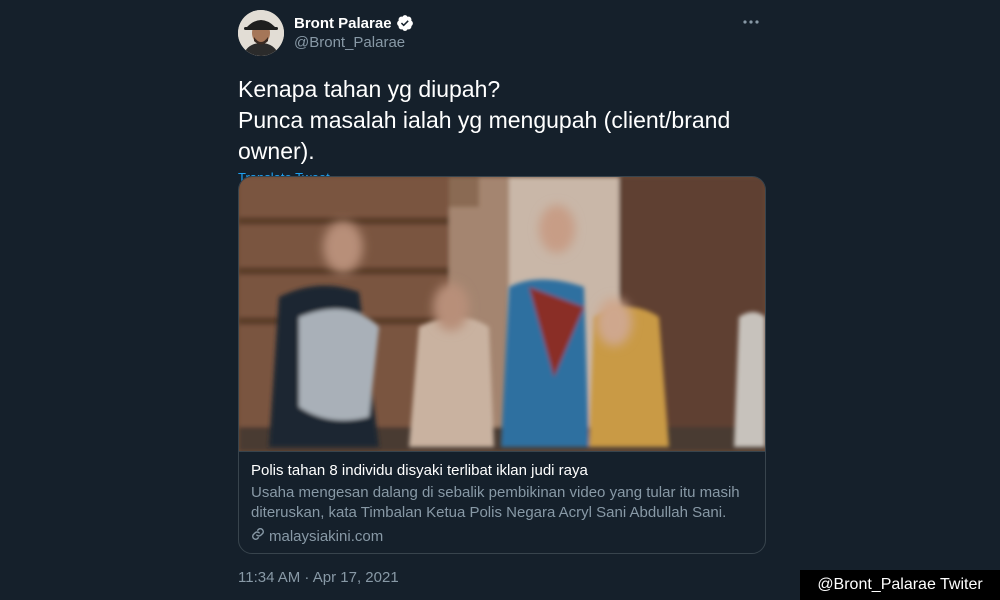 Image resolution: width=1000 pixels, height=600 pixels. I want to click on user-handle: @Bront_Palarae, so click(349, 42).